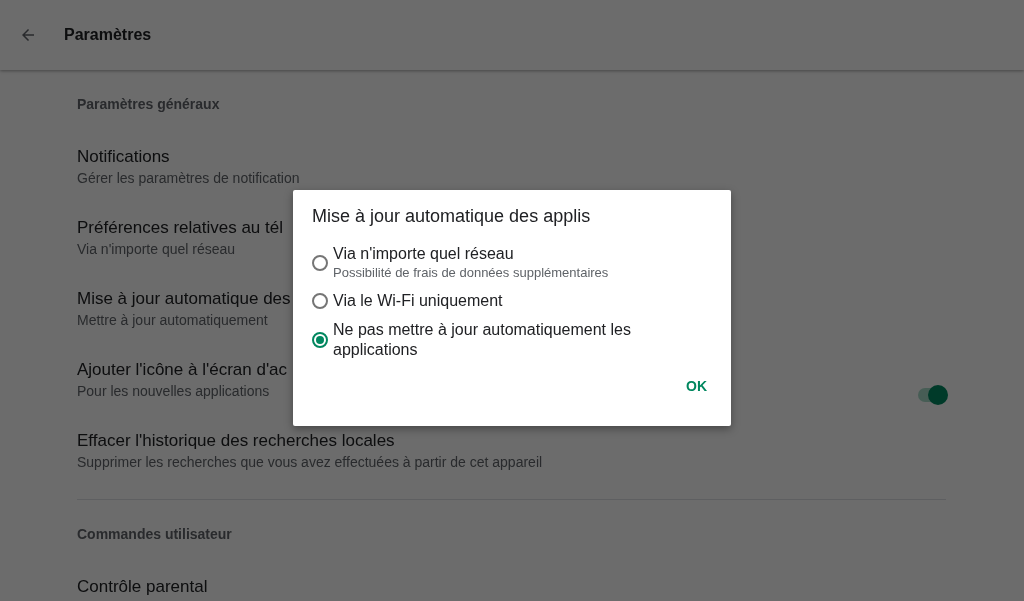 The width and height of the screenshot is (1024, 601). I want to click on option-label: Ne pas mettre à jour automatiquement les applications, so click(524, 340).